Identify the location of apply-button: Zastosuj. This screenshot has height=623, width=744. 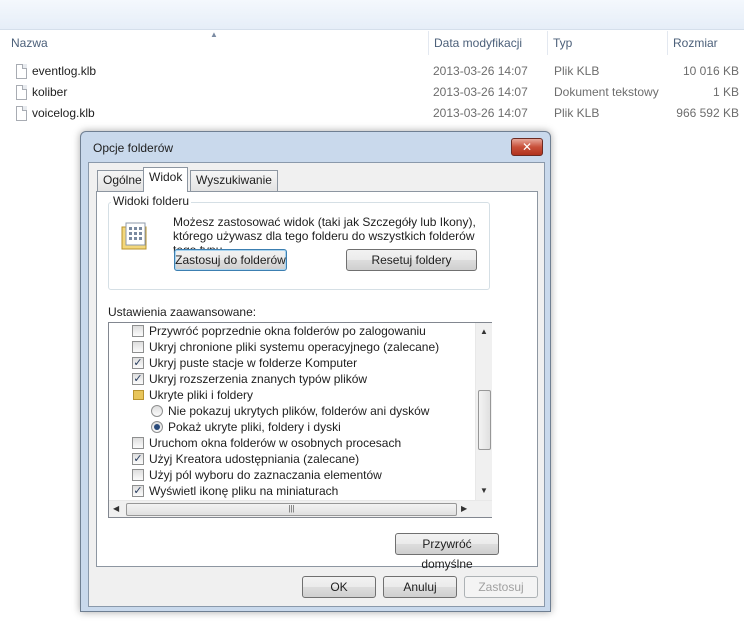
(501, 587).